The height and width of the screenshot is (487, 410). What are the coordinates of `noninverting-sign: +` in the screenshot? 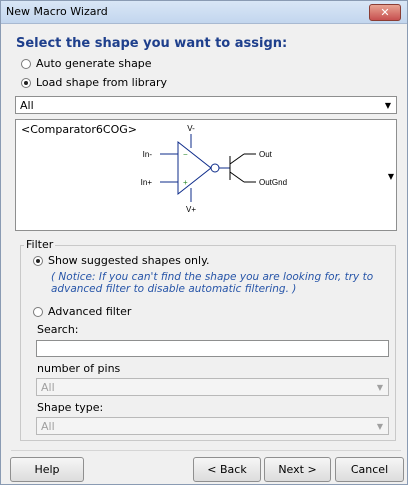 It's located at (185, 182).